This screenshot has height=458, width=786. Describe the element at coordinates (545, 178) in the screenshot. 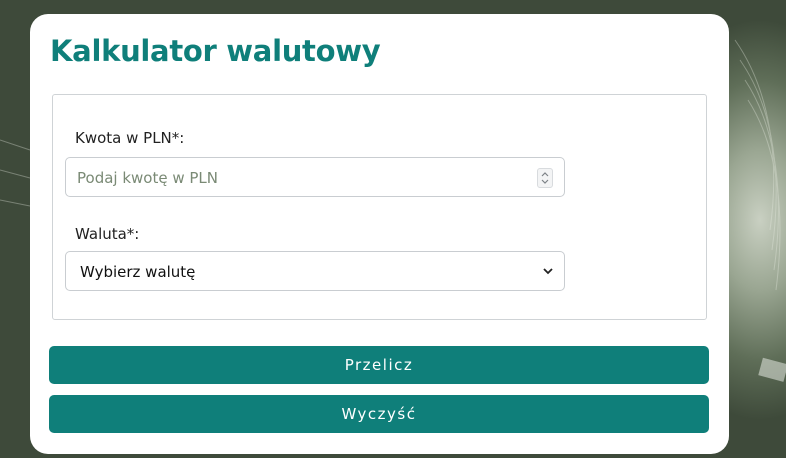

I see `number-spinner-icon` at that location.